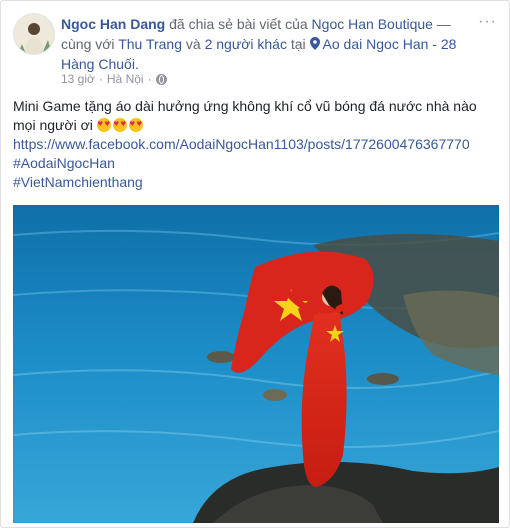  Describe the element at coordinates (372, 24) in the screenshot. I see `page-name-link: Ngoc Han Boutique` at that location.